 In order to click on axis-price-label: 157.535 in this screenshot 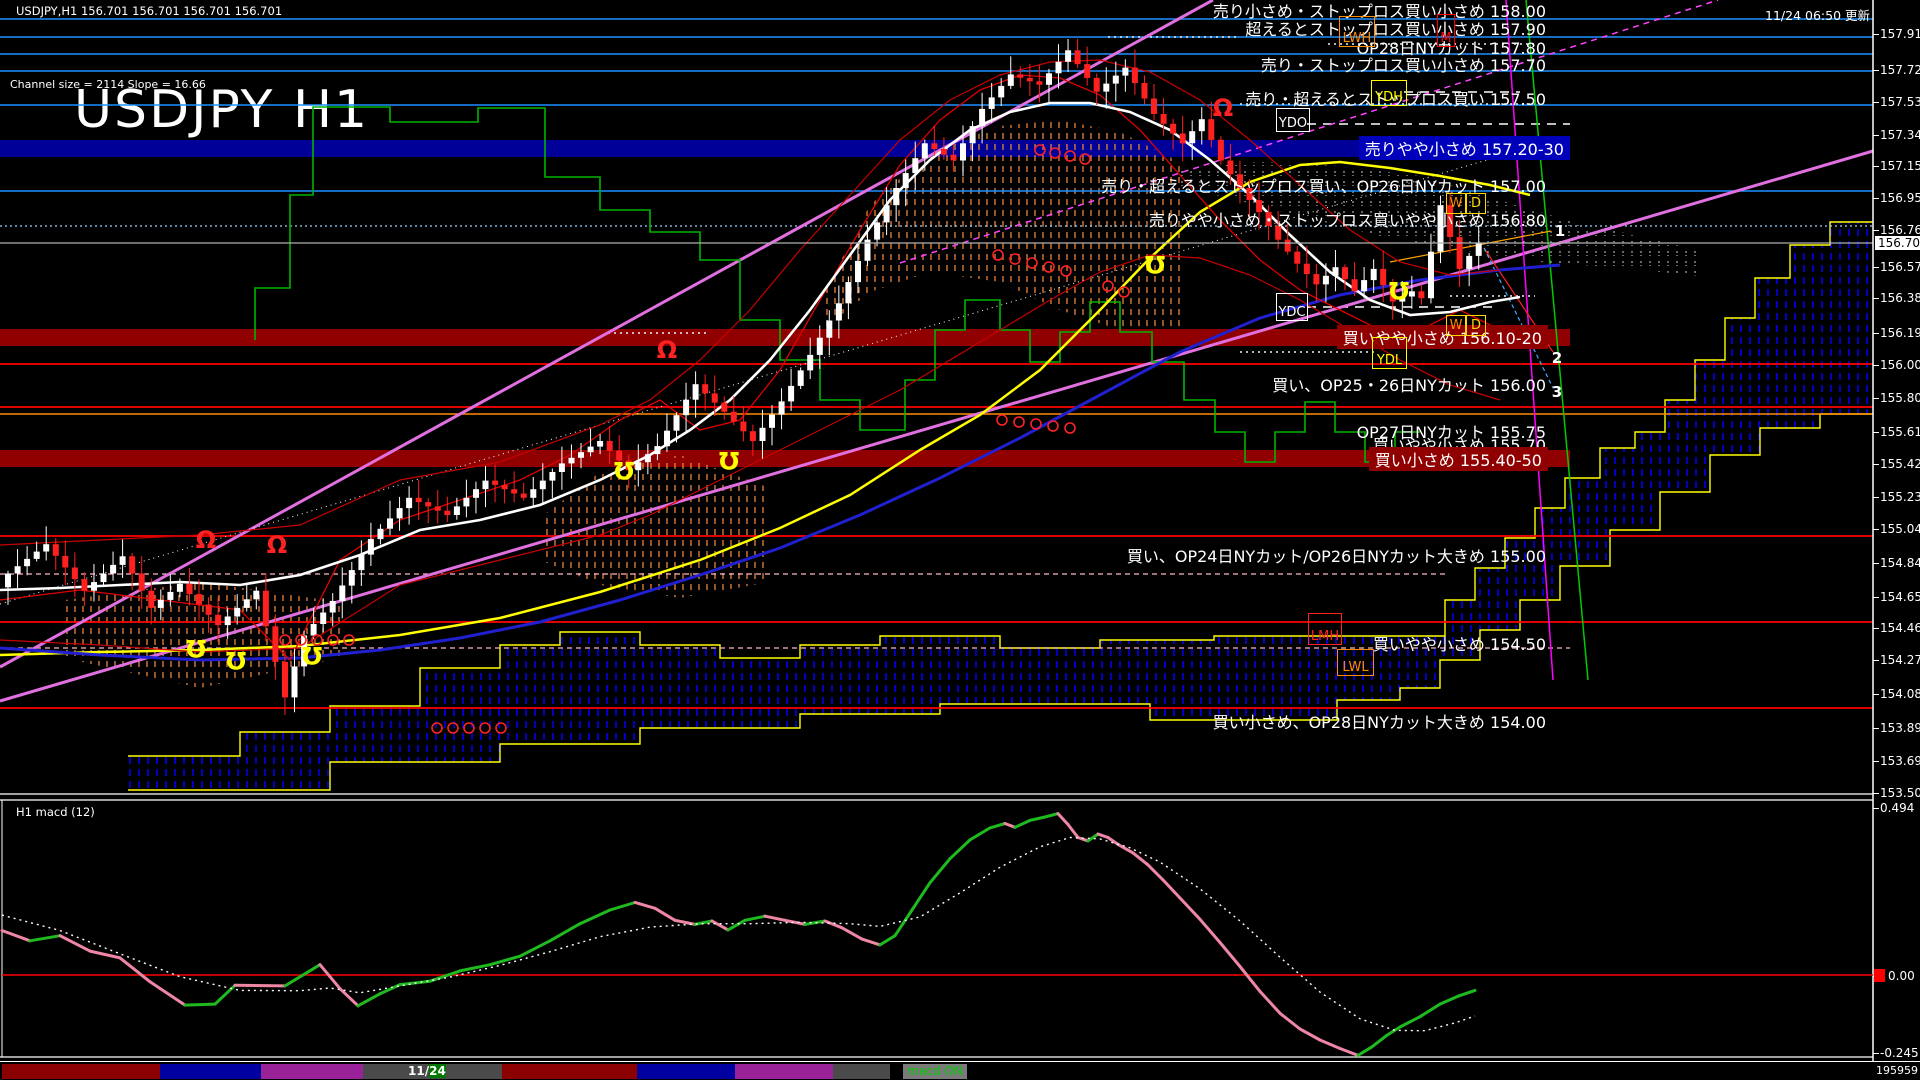, I will do `click(1900, 102)`.